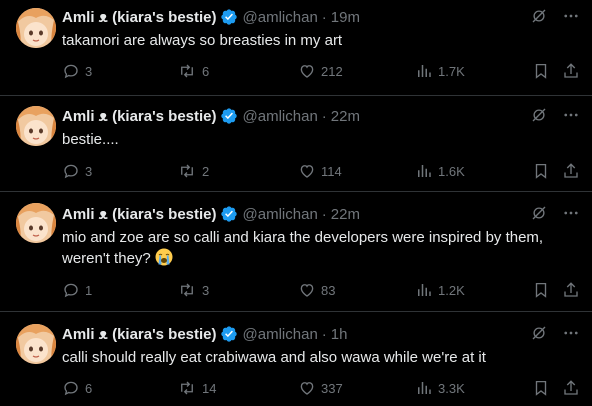 This screenshot has height=406, width=592. Describe the element at coordinates (332, 71) in the screenshot. I see `like-count: 212` at that location.